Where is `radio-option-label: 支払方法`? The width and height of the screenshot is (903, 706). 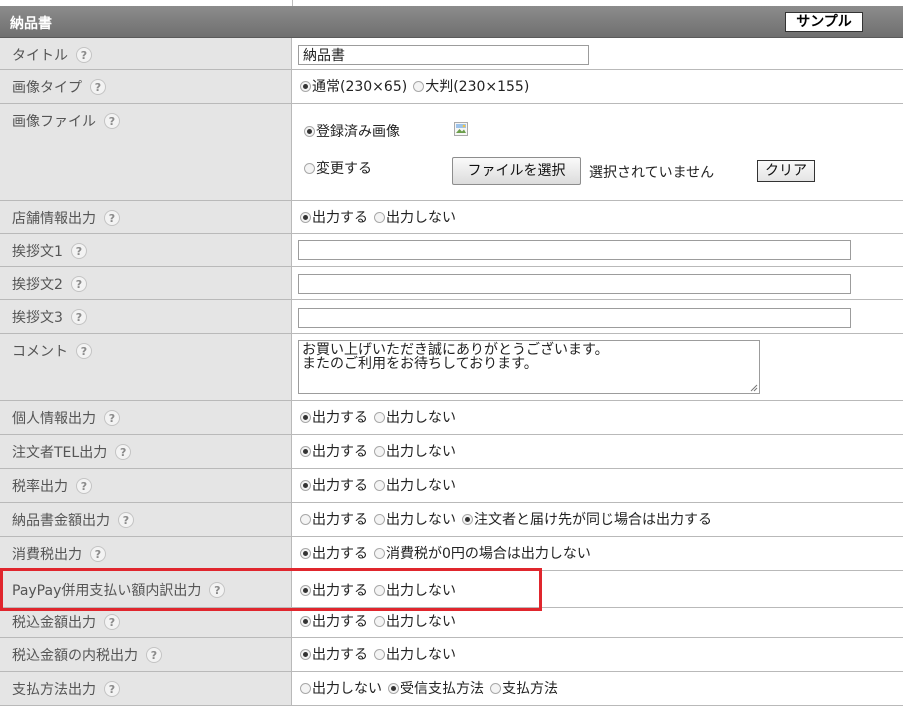 radio-option-label: 支払方法 is located at coordinates (530, 689).